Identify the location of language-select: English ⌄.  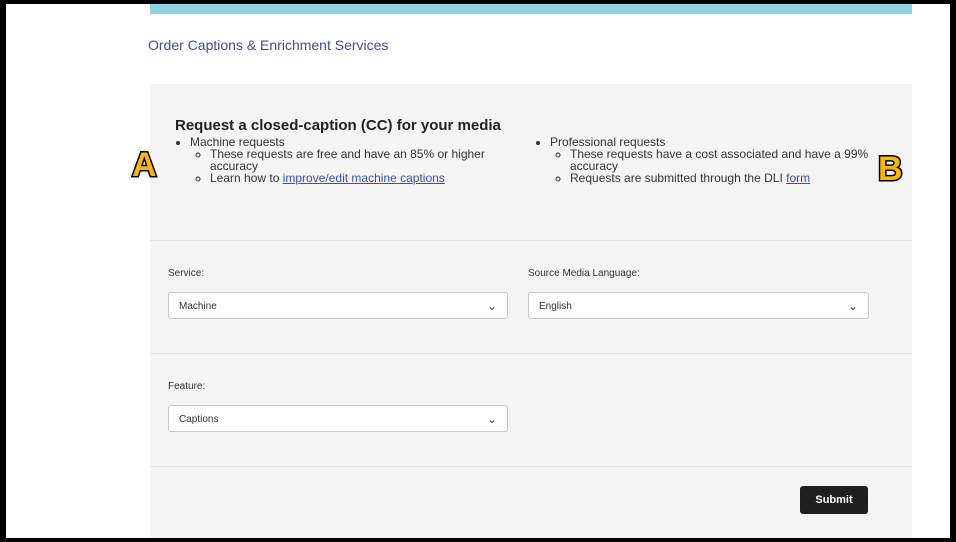
(698, 305).